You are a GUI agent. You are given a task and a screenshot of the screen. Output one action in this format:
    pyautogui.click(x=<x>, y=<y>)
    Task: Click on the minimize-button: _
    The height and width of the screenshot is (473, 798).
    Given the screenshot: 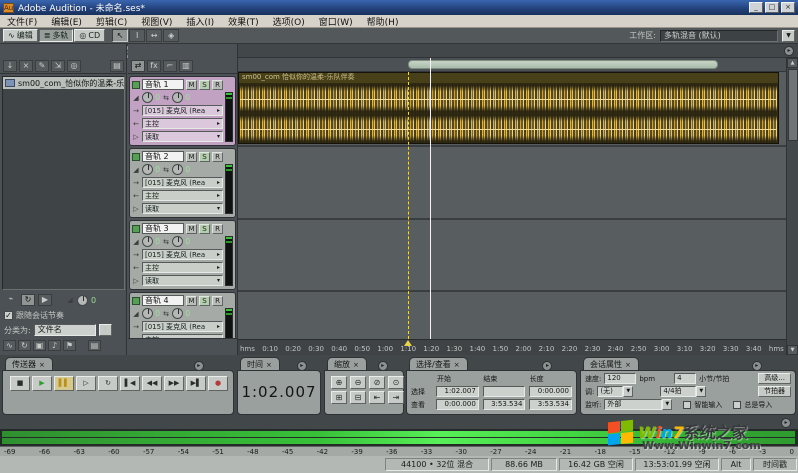 What is the action you would take?
    pyautogui.click(x=756, y=7)
    